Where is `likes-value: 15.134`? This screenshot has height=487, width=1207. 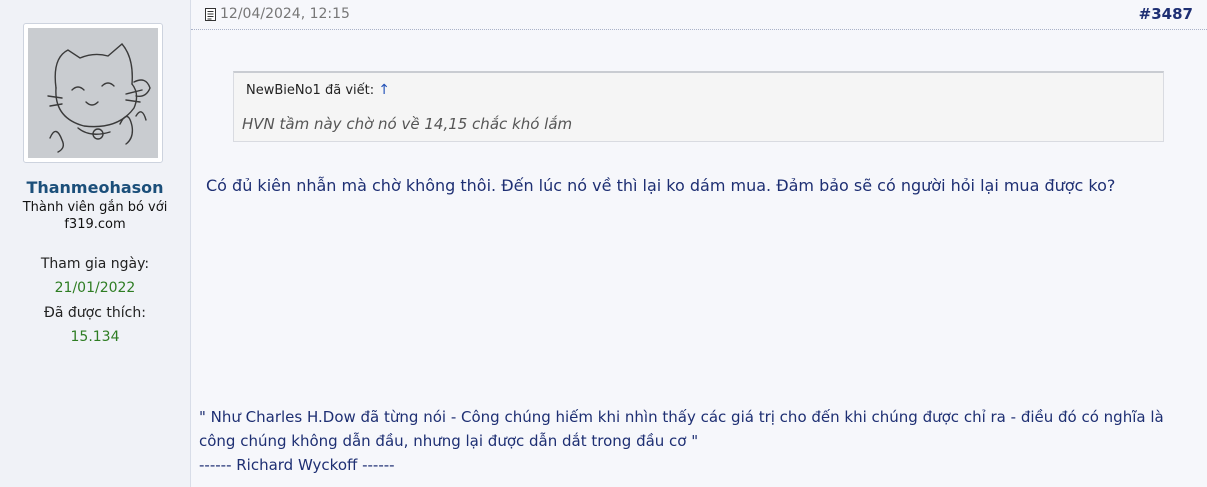 likes-value: 15.134 is located at coordinates (95, 337).